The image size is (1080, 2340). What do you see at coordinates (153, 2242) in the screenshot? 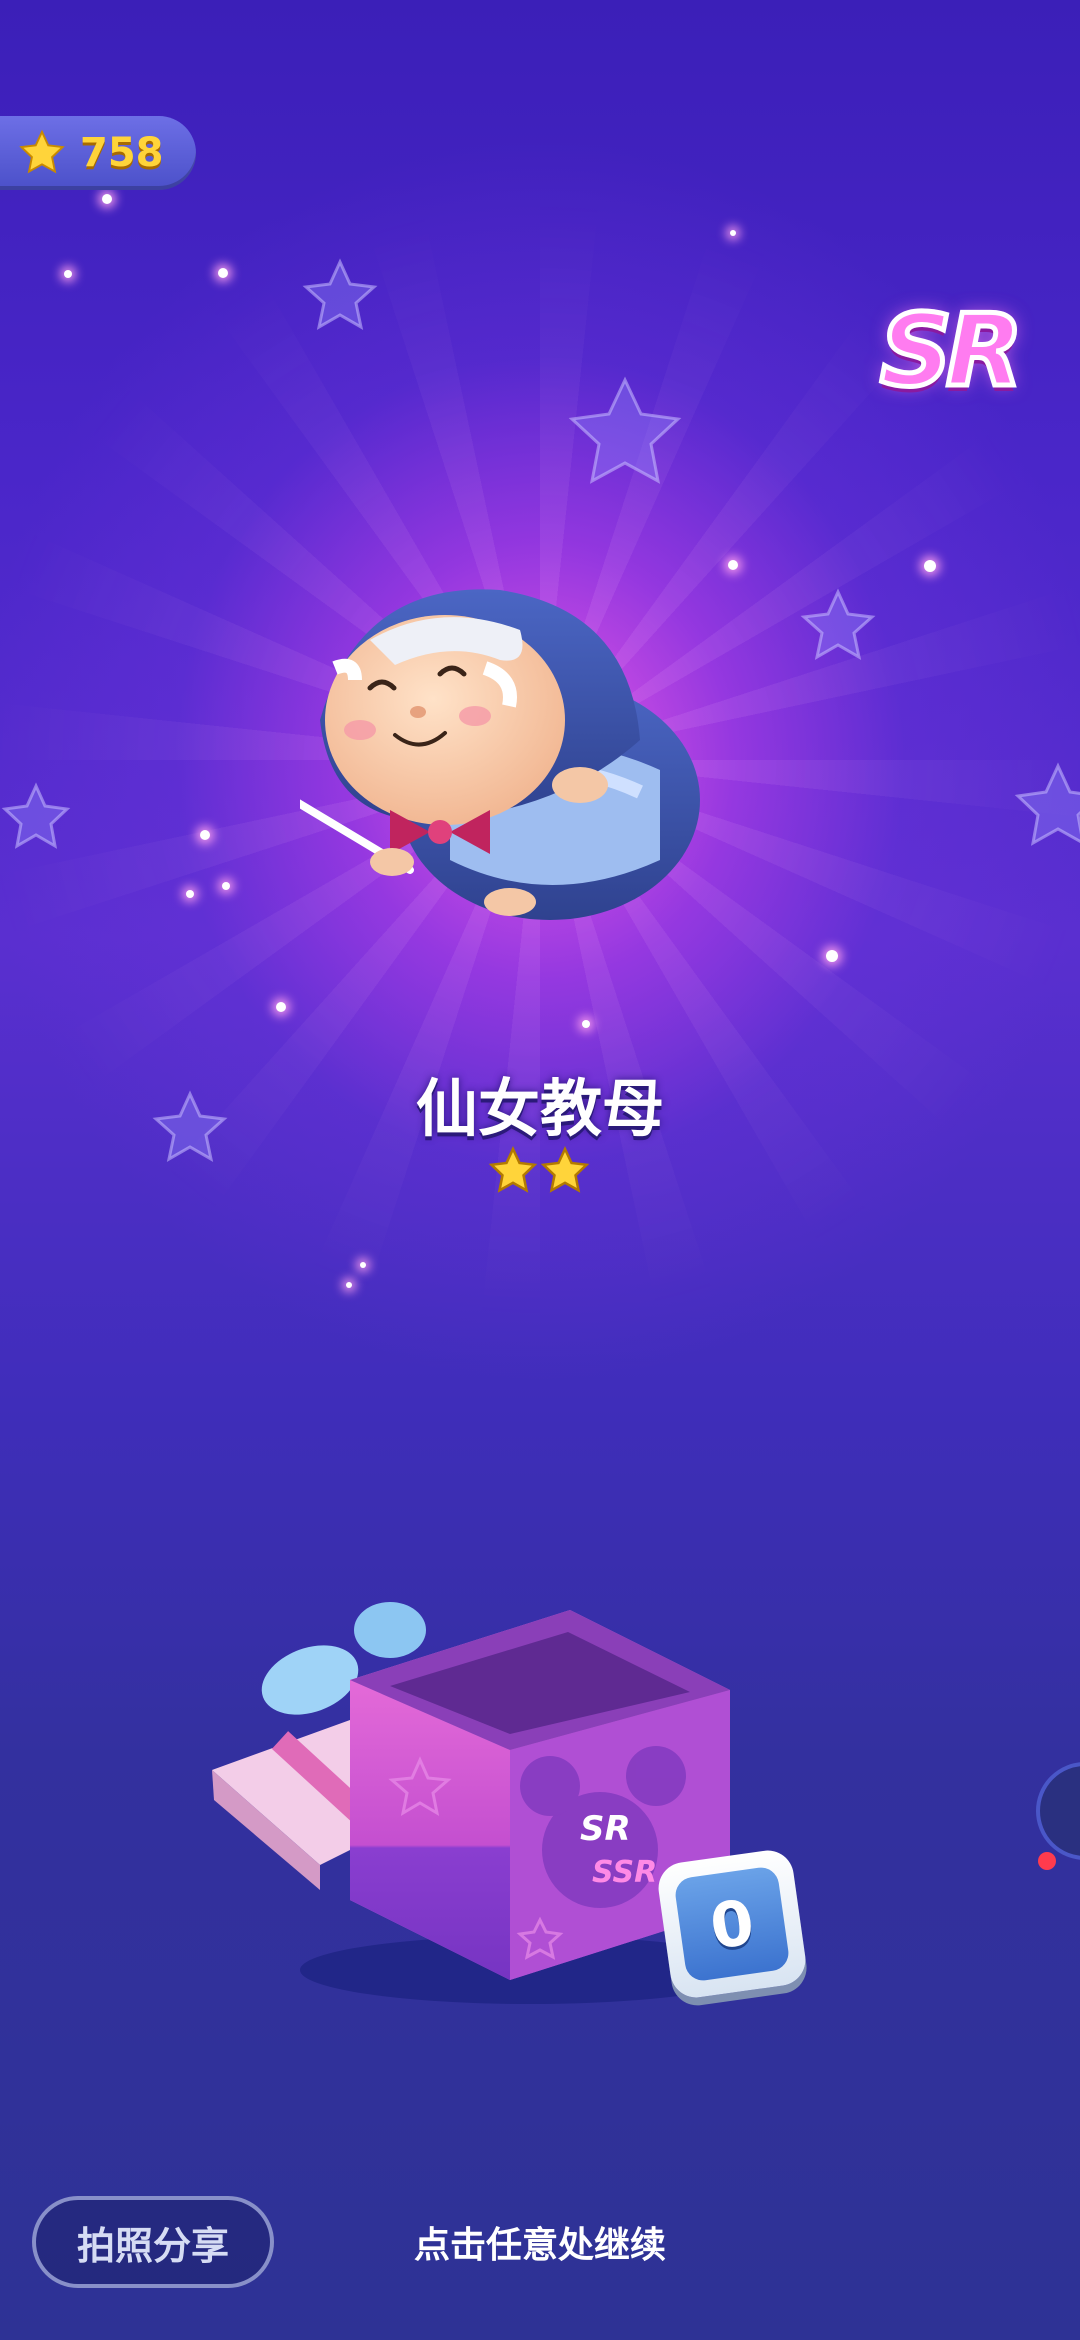
I see `share-photo-button: 拍照分享` at bounding box center [153, 2242].